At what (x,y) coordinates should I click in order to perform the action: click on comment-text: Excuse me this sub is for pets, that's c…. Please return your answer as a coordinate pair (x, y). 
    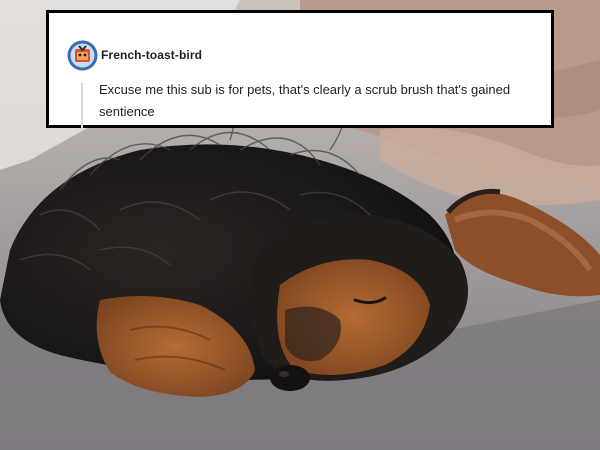
    Looking at the image, I should click on (305, 100).